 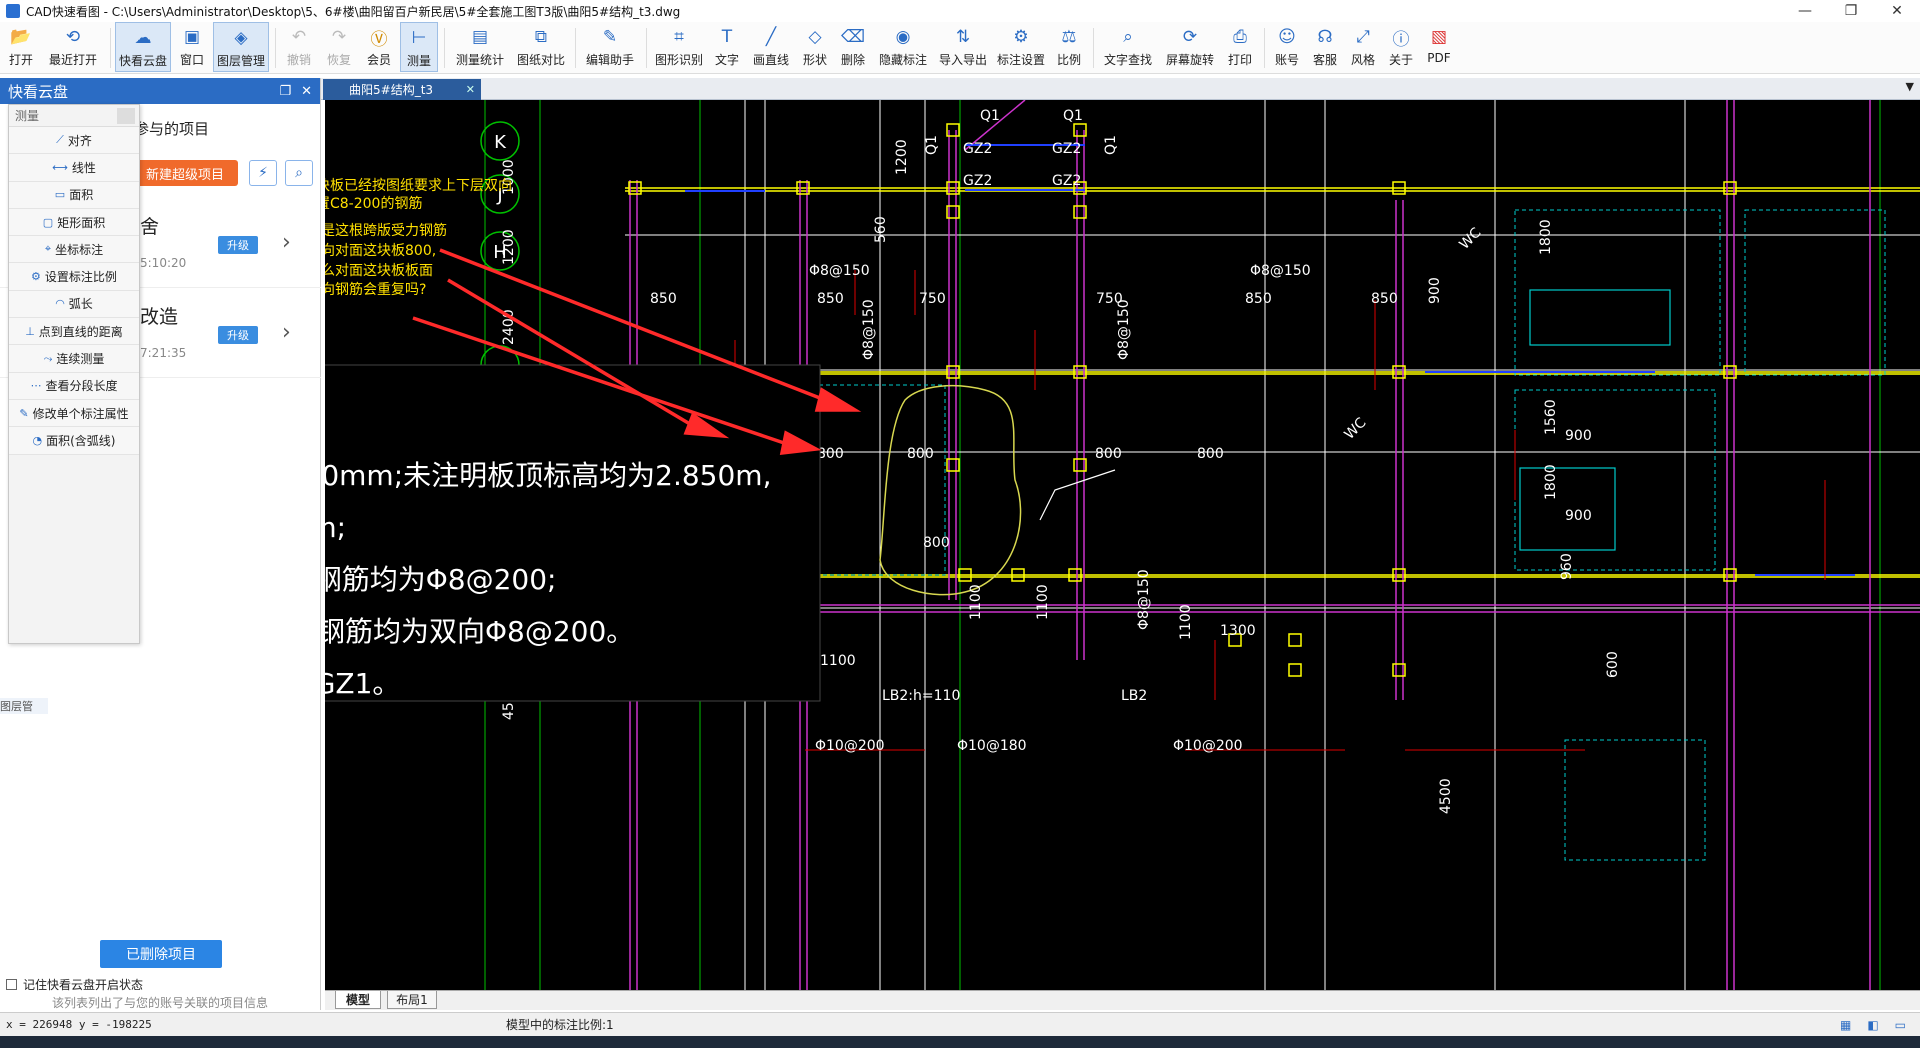 I want to click on toolbar-user-button: ☺ 账号, so click(x=1287, y=47).